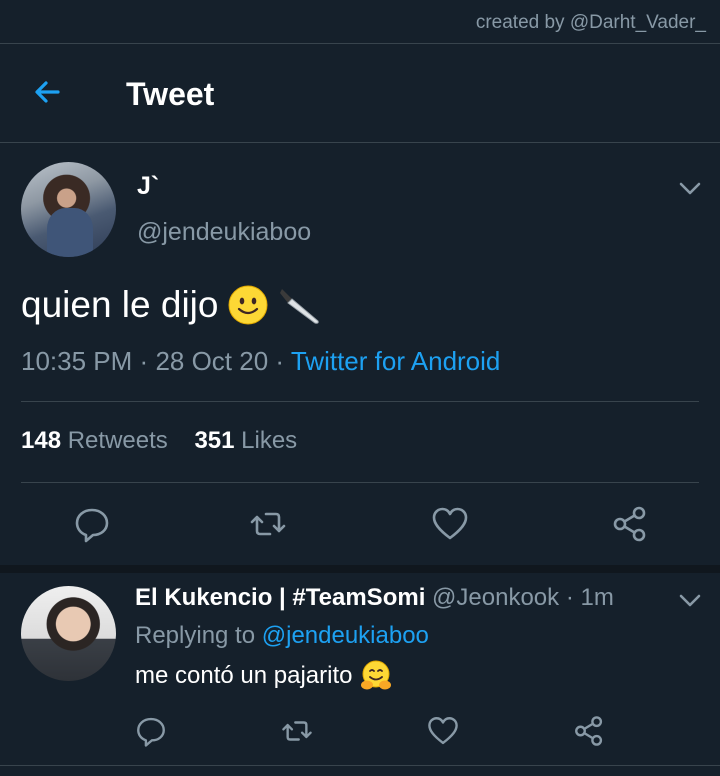 Image resolution: width=720 pixels, height=776 pixels. What do you see at coordinates (590, 22) in the screenshot?
I see `credit-watermark: created by @Darht_Vader_` at bounding box center [590, 22].